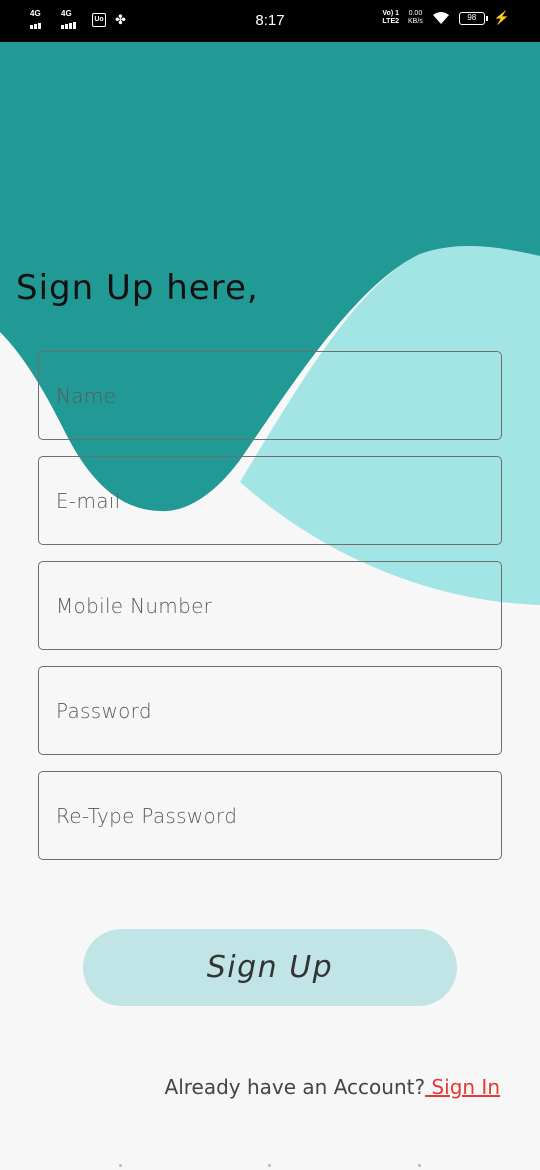 The height and width of the screenshot is (1170, 540). Describe the element at coordinates (440, 18) in the screenshot. I see `wifi-icon` at that location.